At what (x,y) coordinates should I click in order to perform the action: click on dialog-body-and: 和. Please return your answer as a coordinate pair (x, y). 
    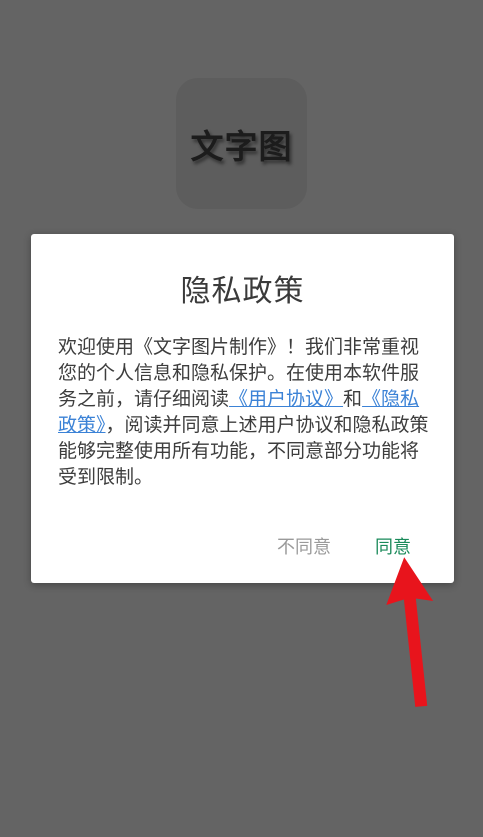
    Looking at the image, I should click on (353, 399).